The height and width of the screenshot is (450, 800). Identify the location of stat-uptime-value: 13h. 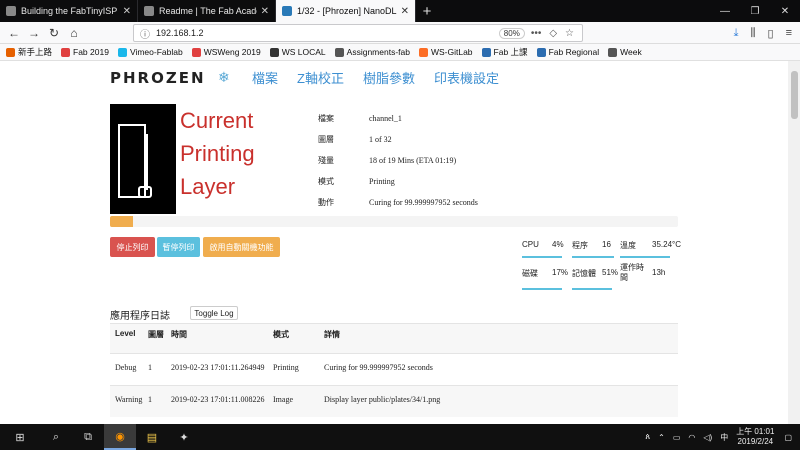
(659, 272).